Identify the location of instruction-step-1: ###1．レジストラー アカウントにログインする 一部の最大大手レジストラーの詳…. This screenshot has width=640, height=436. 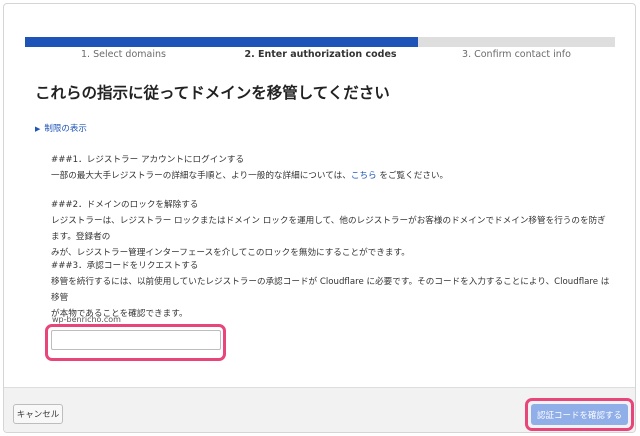
(331, 168).